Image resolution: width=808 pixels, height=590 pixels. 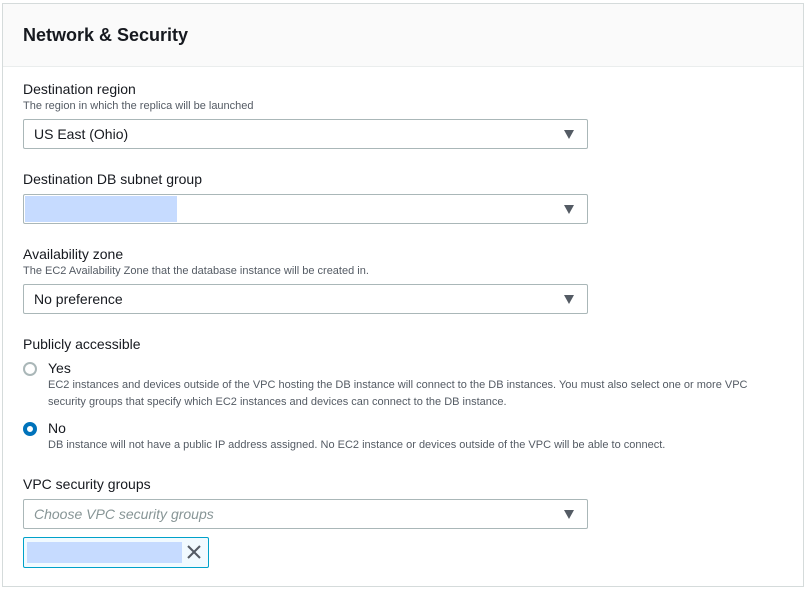 I want to click on redacted-subnet-value, so click(x=101, y=209).